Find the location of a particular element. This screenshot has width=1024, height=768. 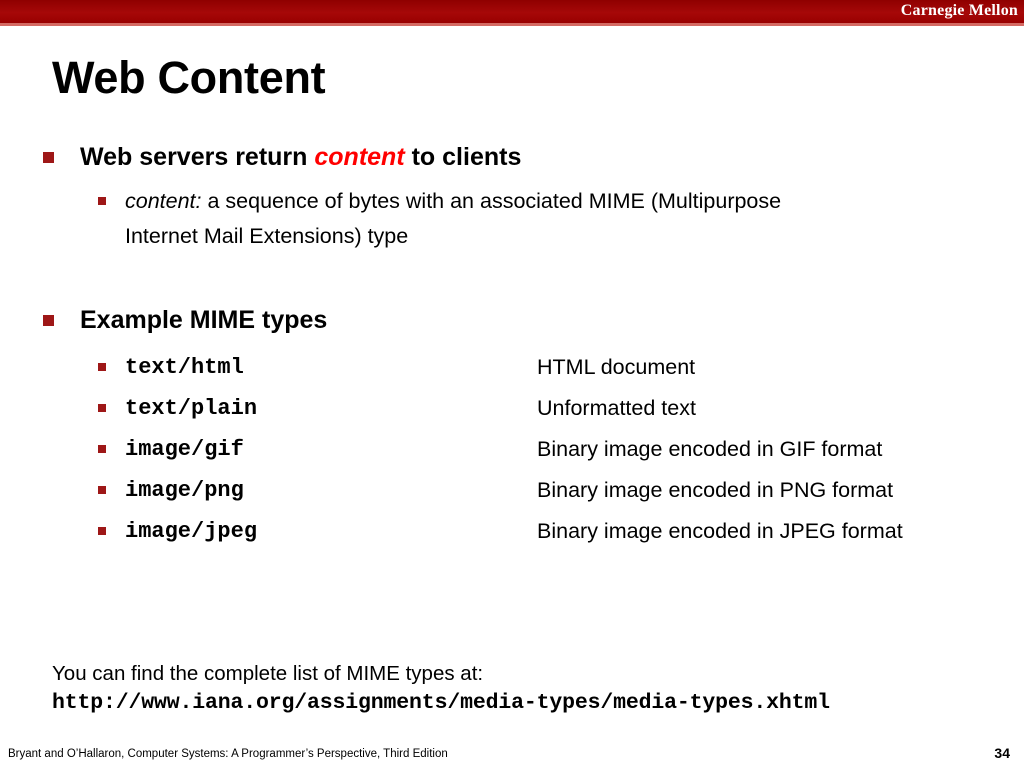

mime-type-description: Binary image encoded in JPEG format is located at coordinates (720, 531).